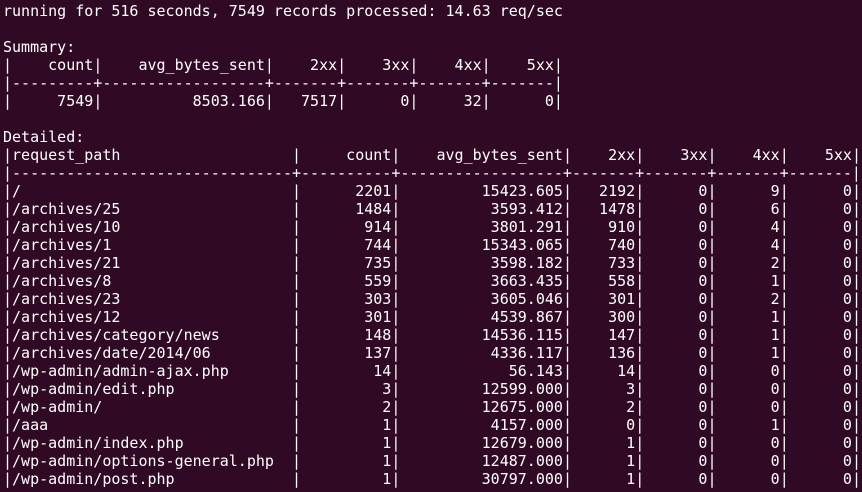 The image size is (862, 492). Describe the element at coordinates (152, 245) in the screenshot. I see `table-cell: /archives/1` at that location.